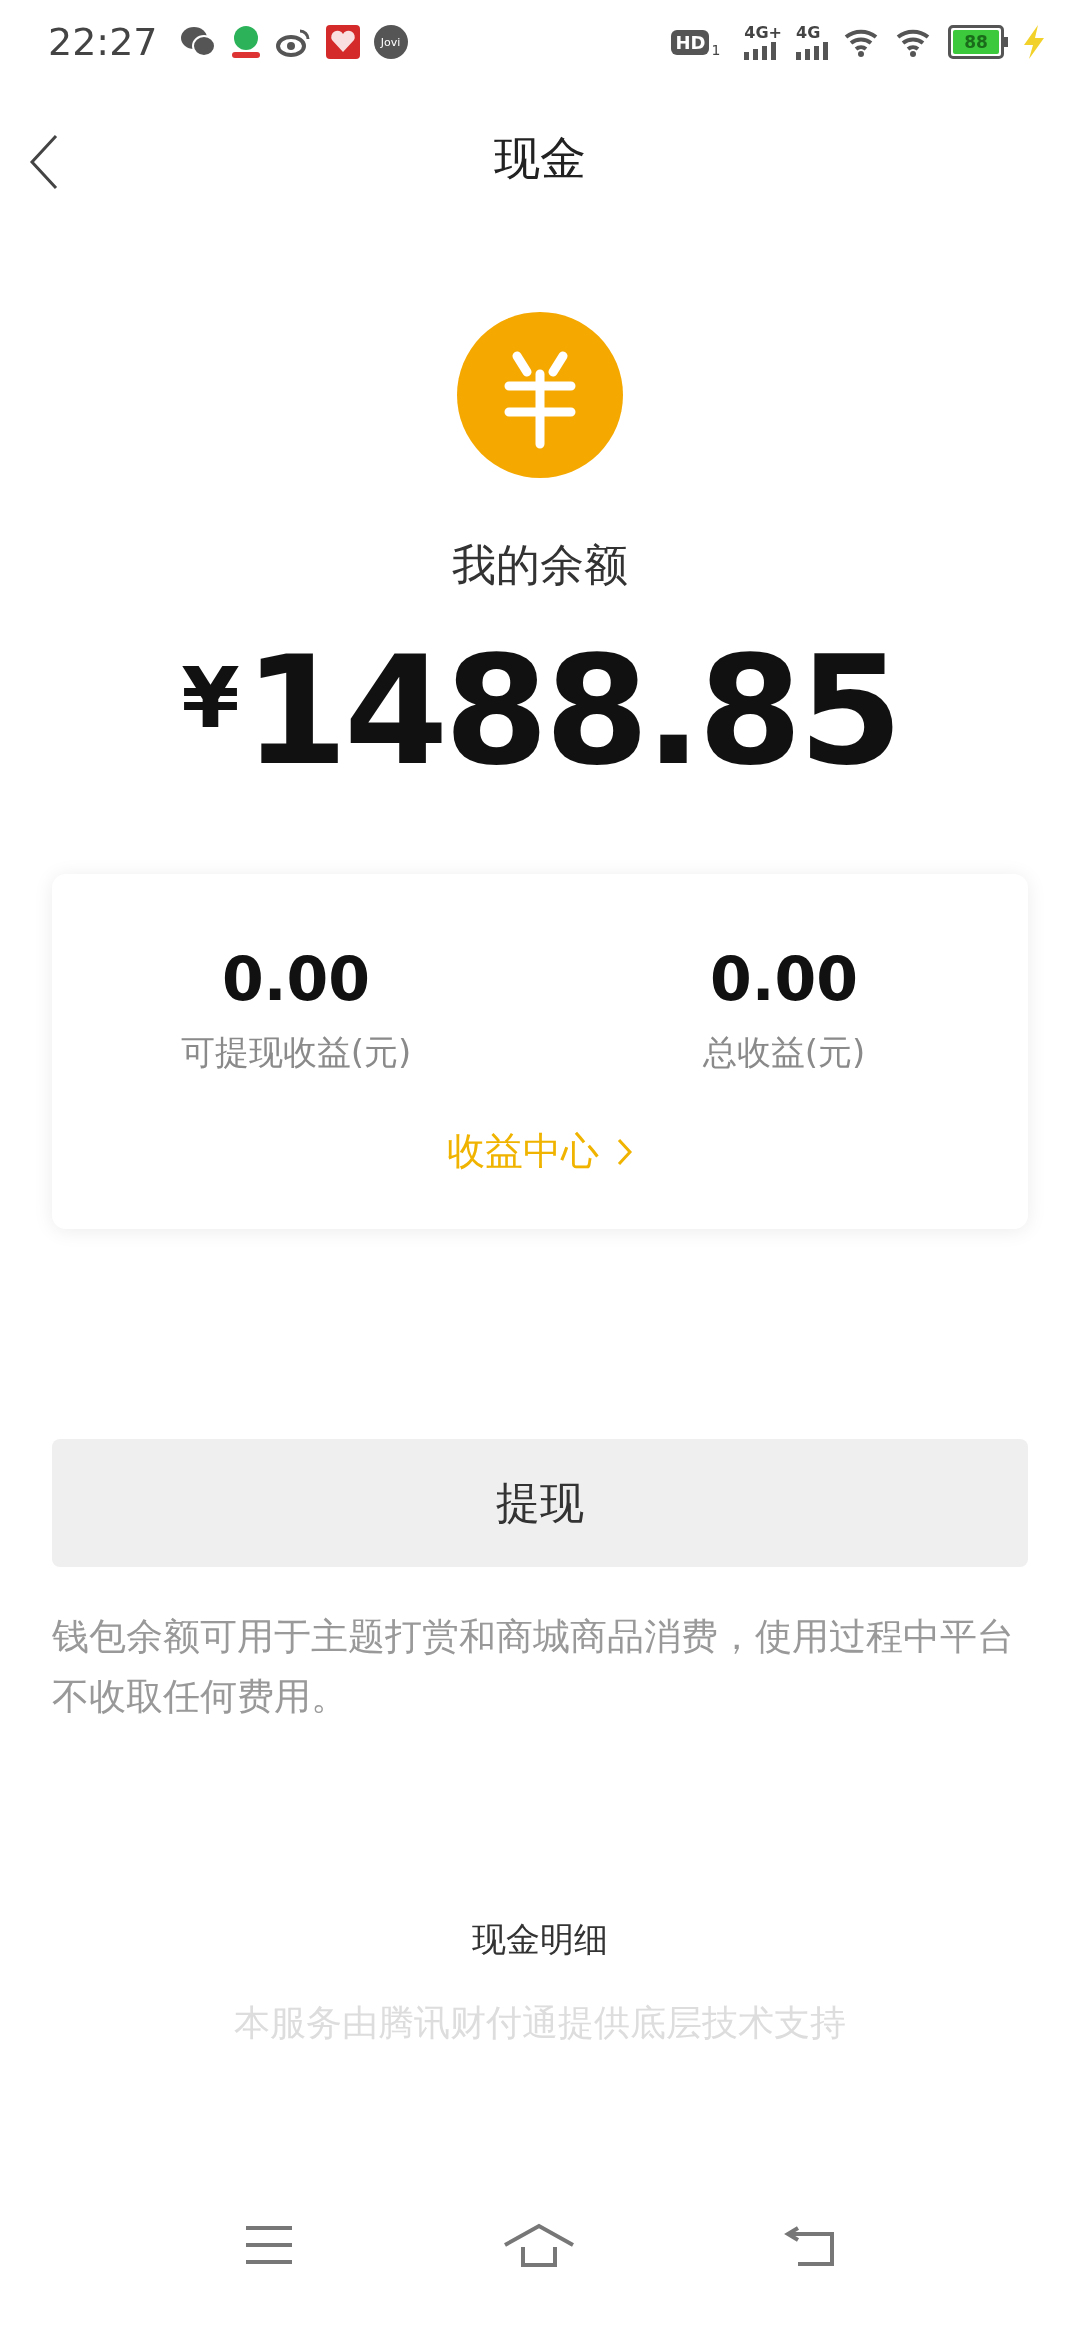  Describe the element at coordinates (197, 42) in the screenshot. I see `chat-bubbles-icon` at that location.